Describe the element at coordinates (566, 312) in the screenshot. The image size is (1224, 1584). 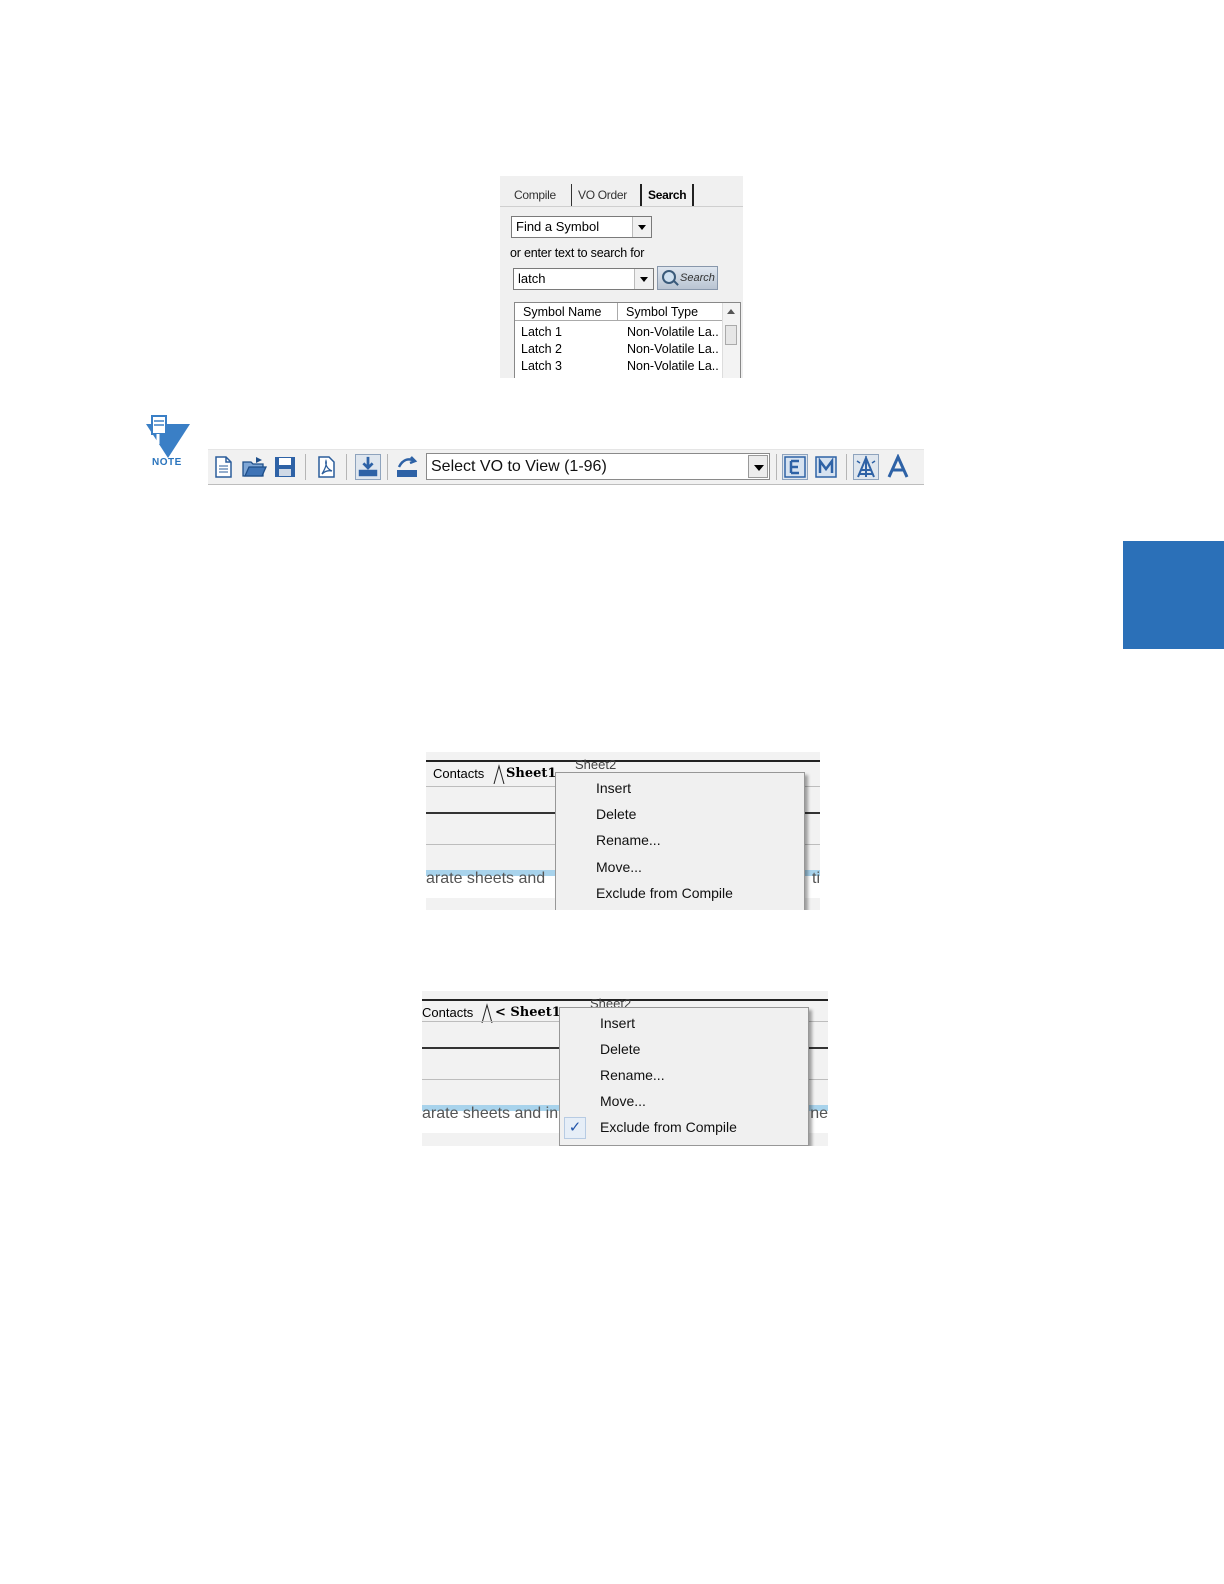
I see `column-header-symbol-name: Symbol Name` at that location.